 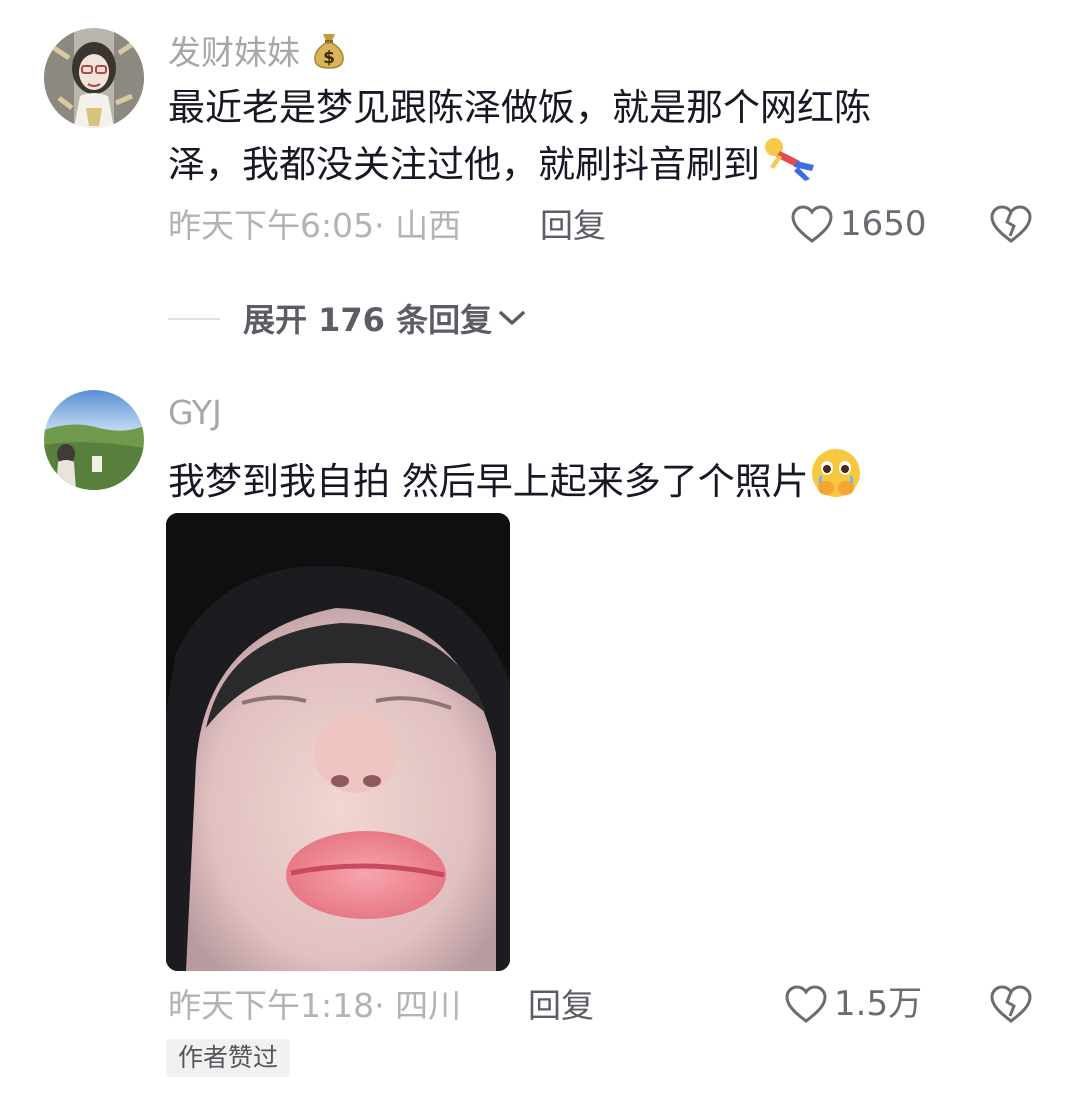 I want to click on comment-line: 泽，我都没关注过他，就刷抖音刷到, so click(x=519, y=166).